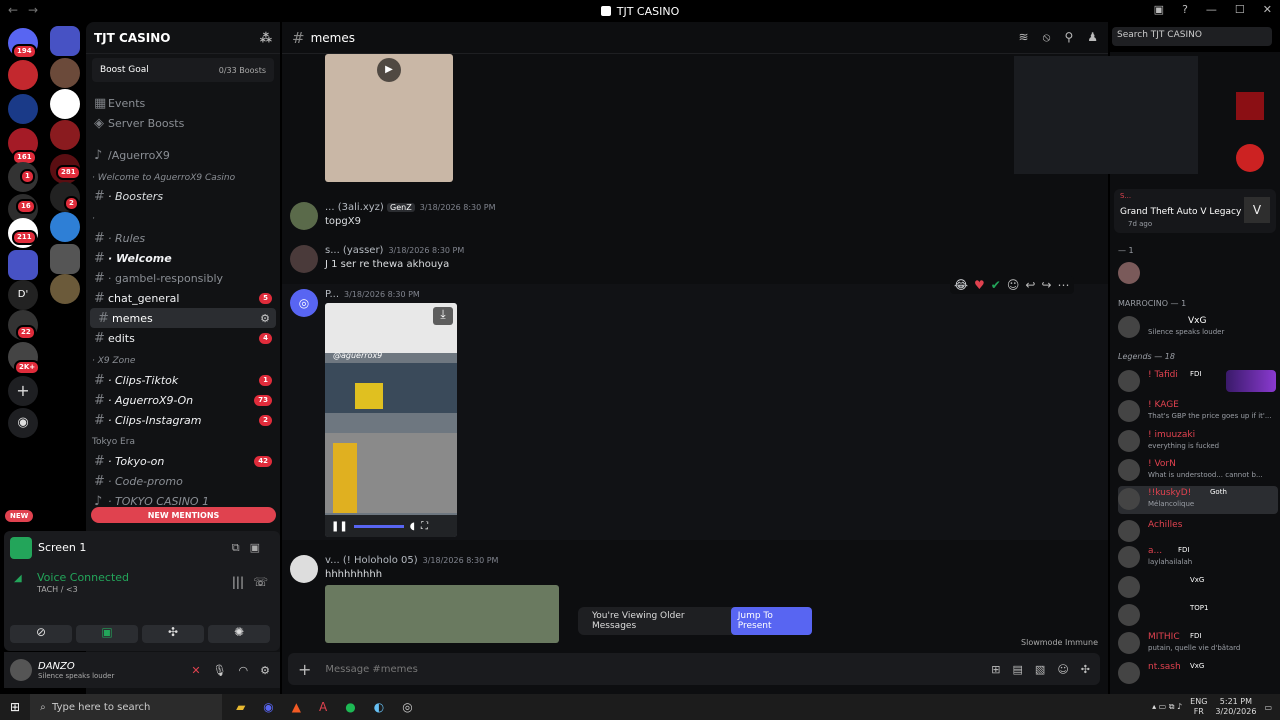  What do you see at coordinates (183, 461) in the screenshot?
I see `channel-tokyo-on: # · Tokyo-on 42` at bounding box center [183, 461].